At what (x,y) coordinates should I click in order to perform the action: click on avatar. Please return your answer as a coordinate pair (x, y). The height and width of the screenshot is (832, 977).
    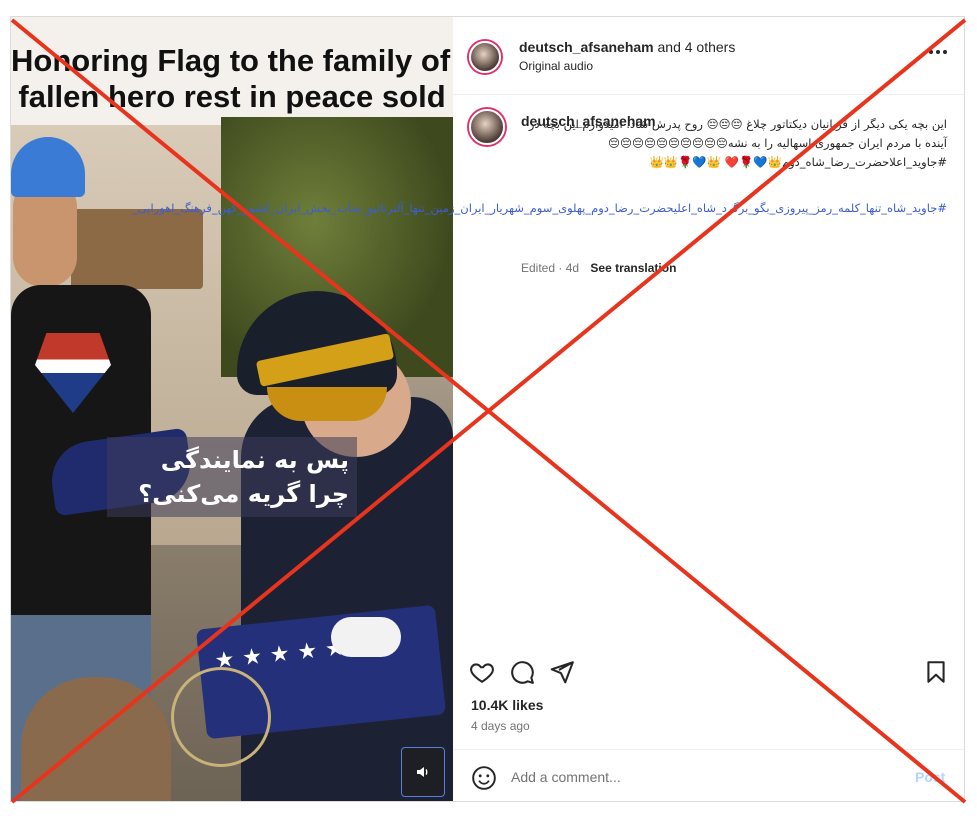
    Looking at the image, I should click on (485, 57).